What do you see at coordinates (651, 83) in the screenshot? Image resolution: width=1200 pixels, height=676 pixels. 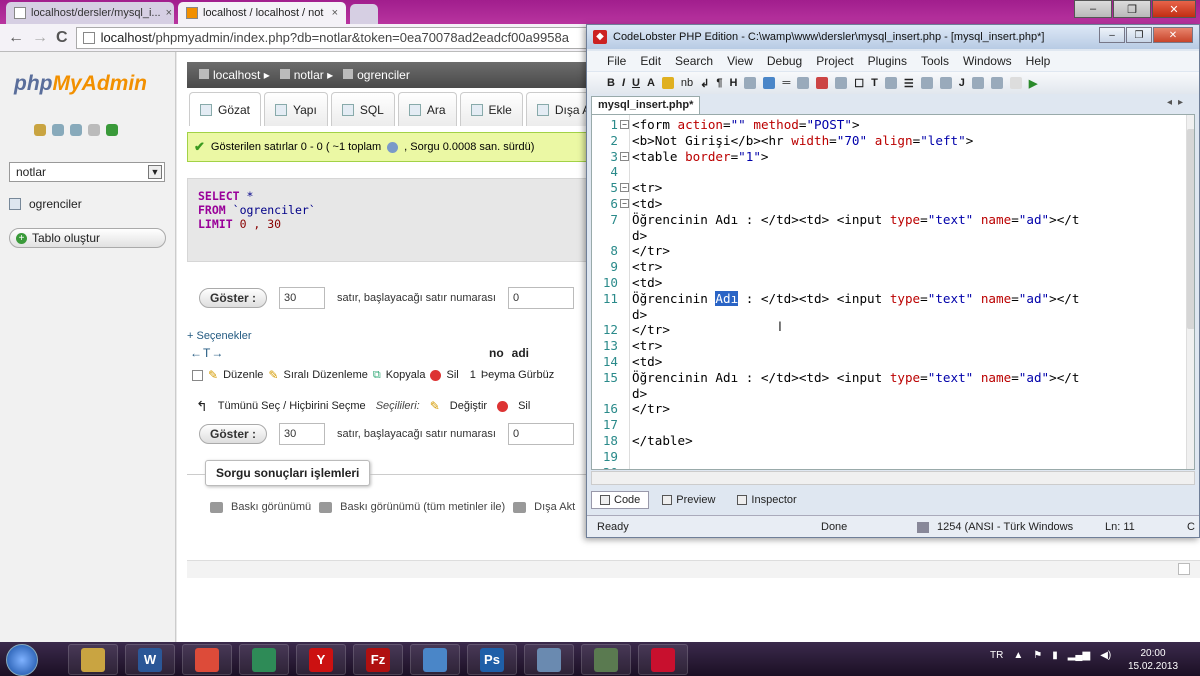 I see `font-button: A` at bounding box center [651, 83].